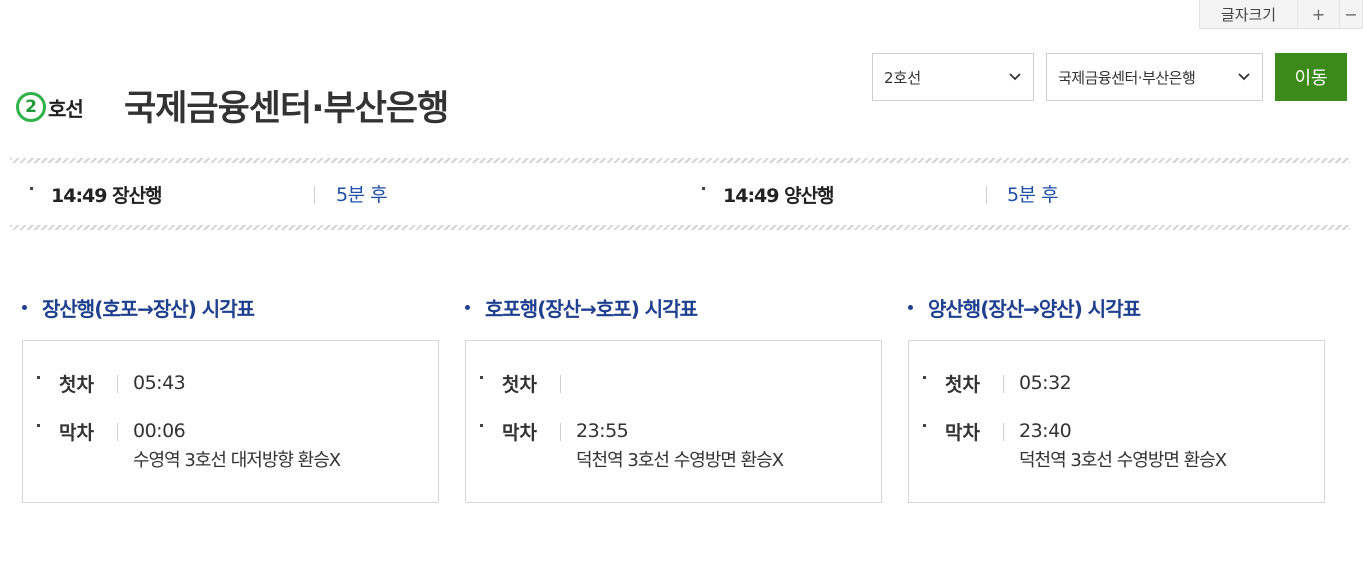 This screenshot has height=577, width=1363. Describe the element at coordinates (1034, 309) in the screenshot. I see `timetable-title: 양산행(장산→양산) 시각표` at that location.